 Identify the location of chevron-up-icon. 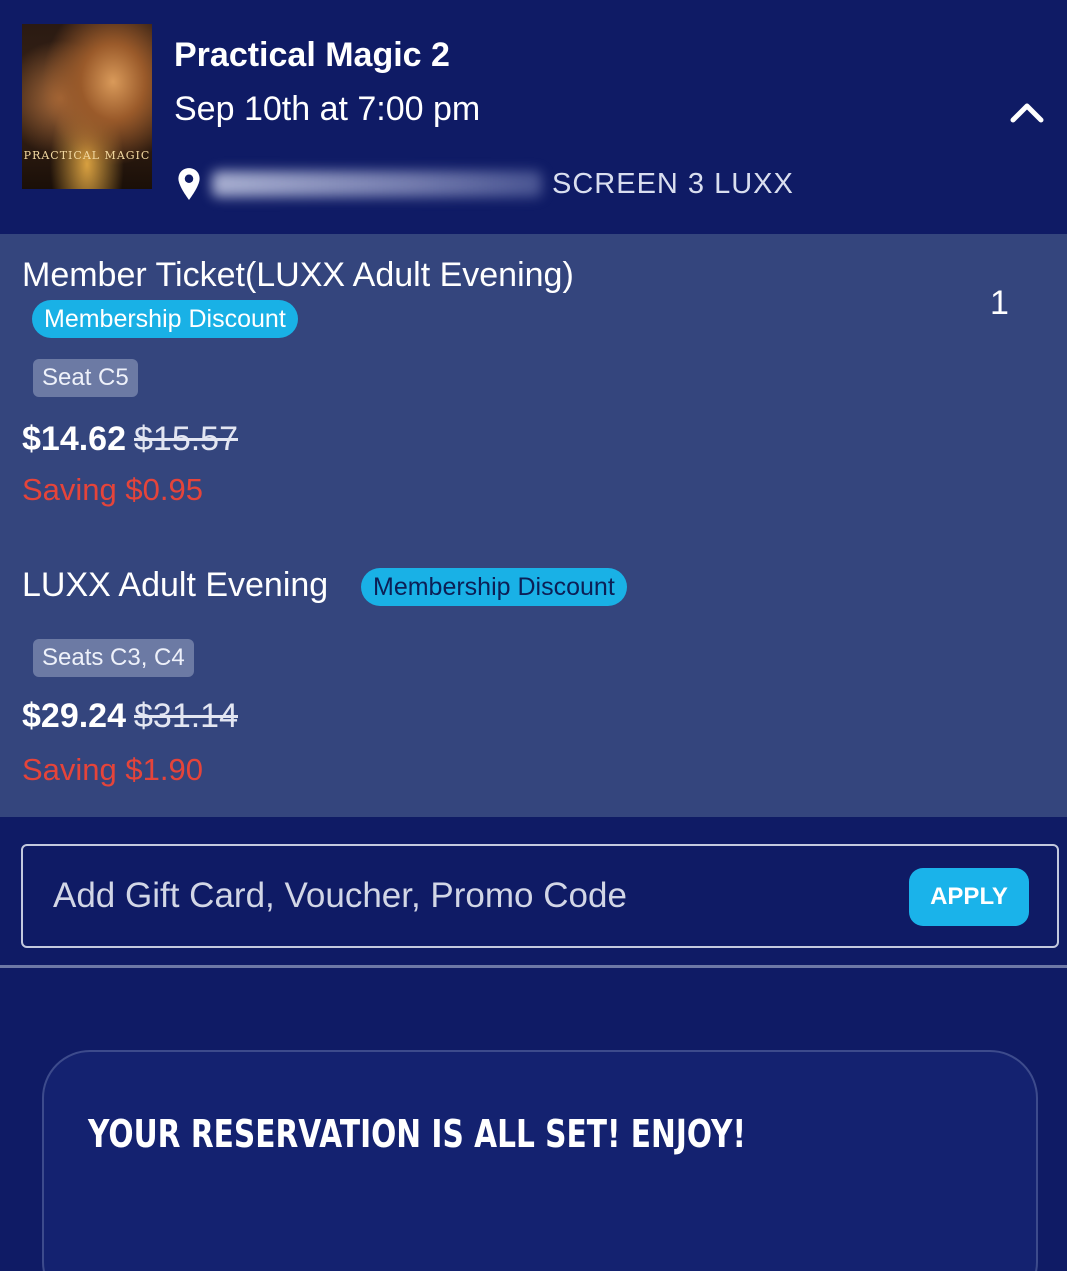
(1027, 113).